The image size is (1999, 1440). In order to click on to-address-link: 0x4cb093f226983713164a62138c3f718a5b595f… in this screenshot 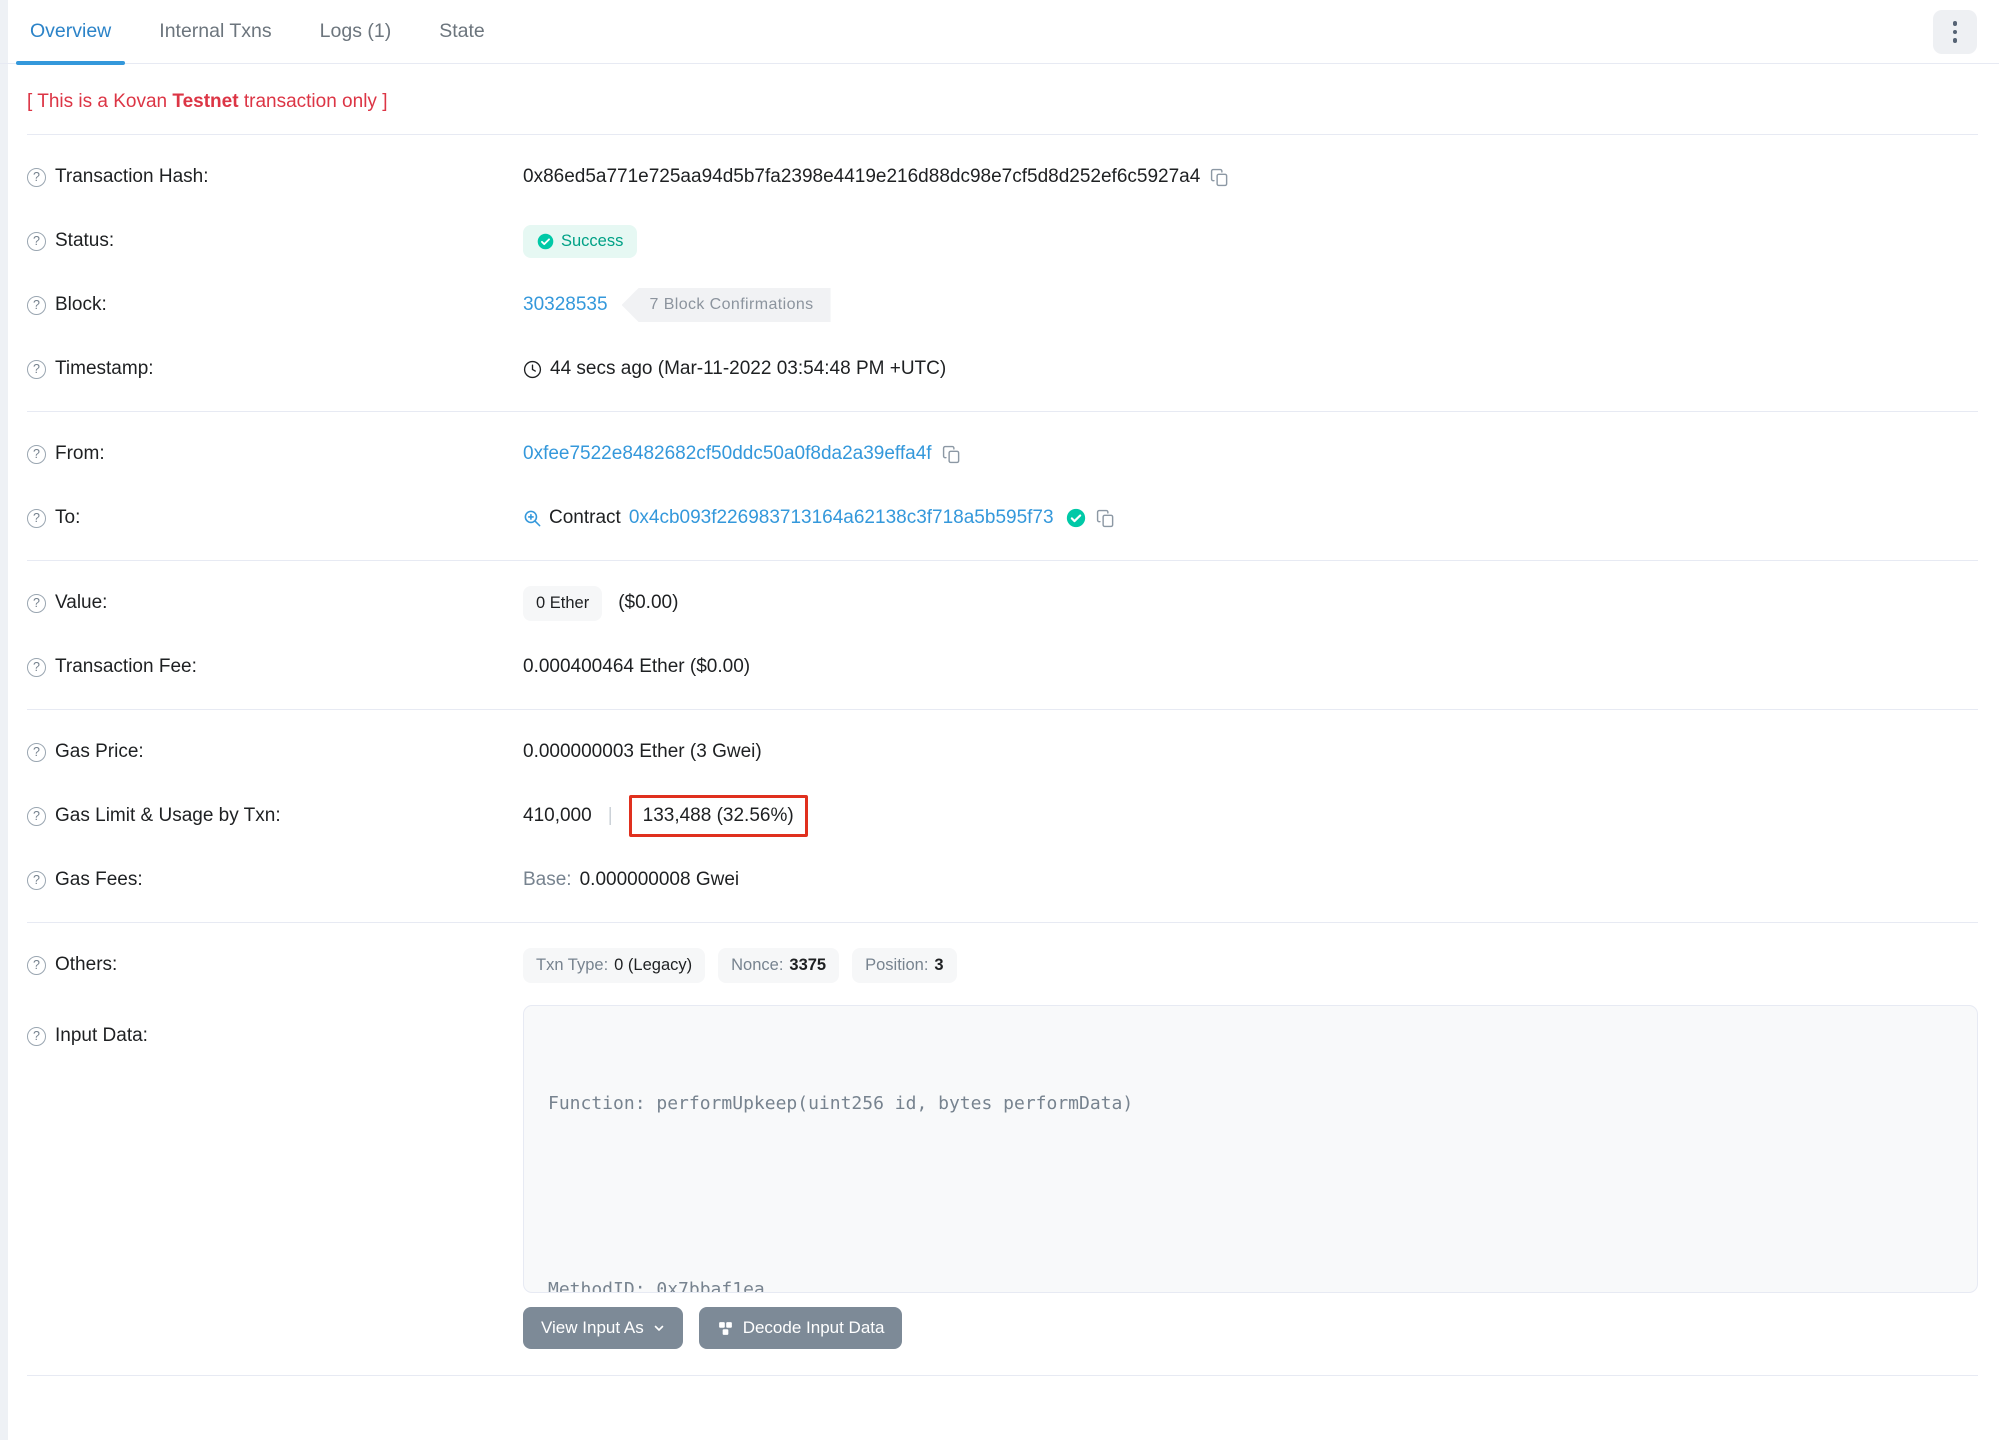, I will do `click(841, 518)`.